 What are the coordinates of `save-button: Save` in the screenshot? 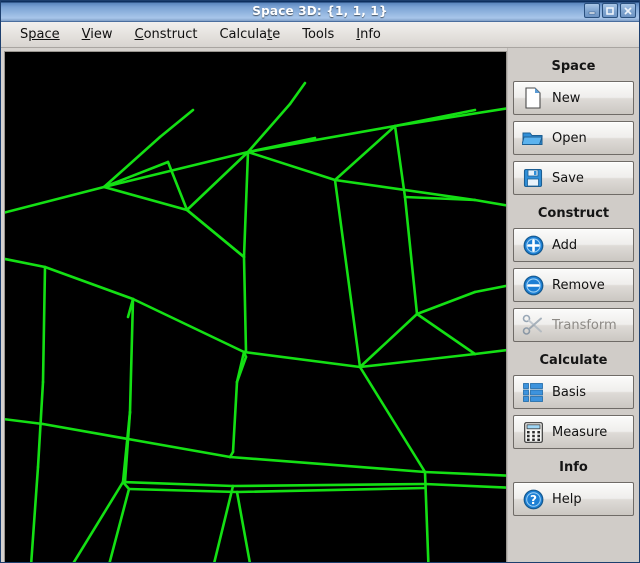 It's located at (573, 178).